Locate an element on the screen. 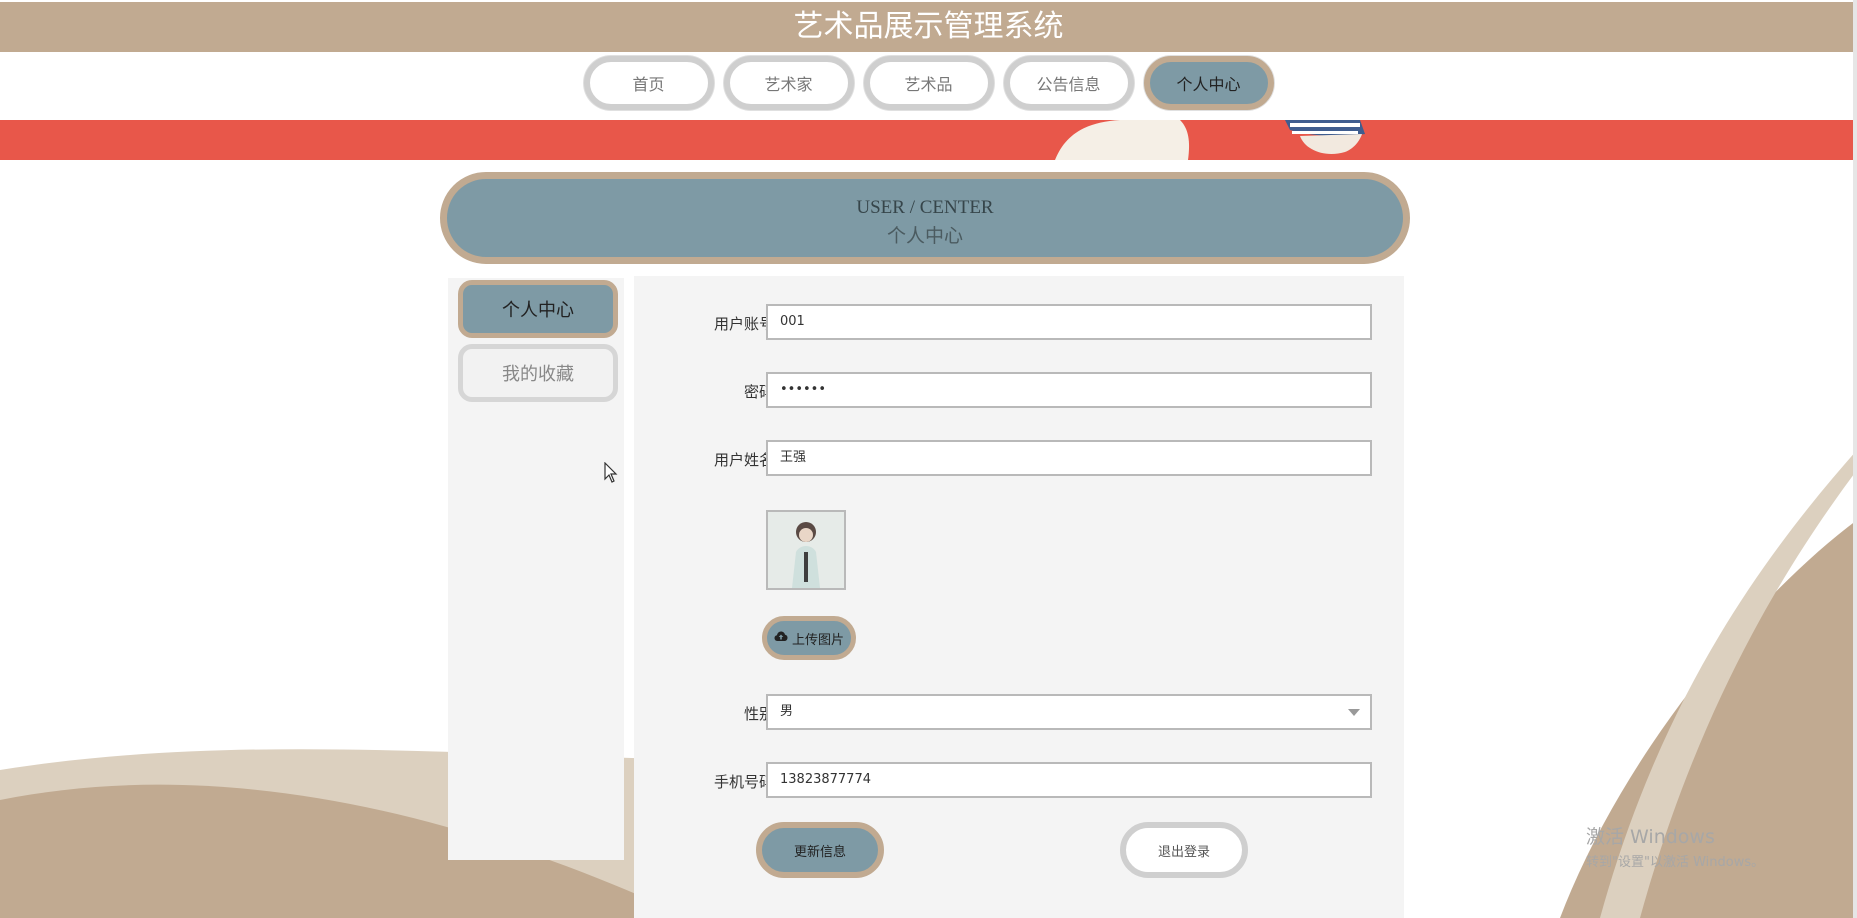 The height and width of the screenshot is (918, 1857). gender-label: 性别 is located at coordinates (758, 714).